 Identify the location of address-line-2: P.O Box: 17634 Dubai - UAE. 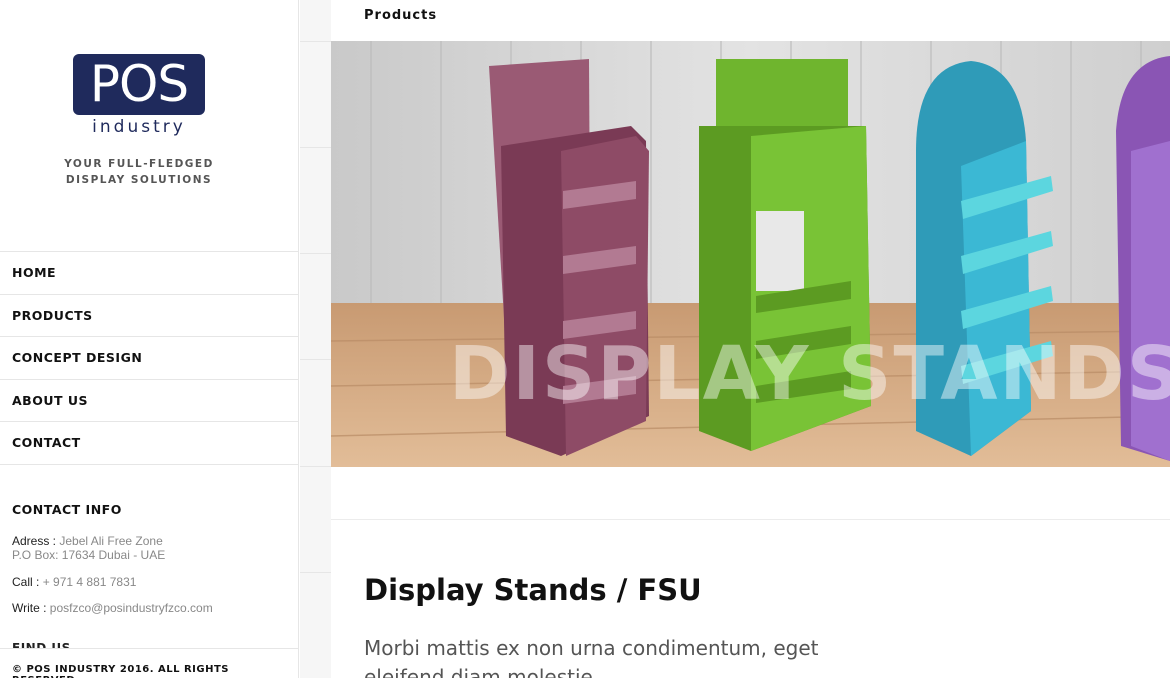
(89, 555).